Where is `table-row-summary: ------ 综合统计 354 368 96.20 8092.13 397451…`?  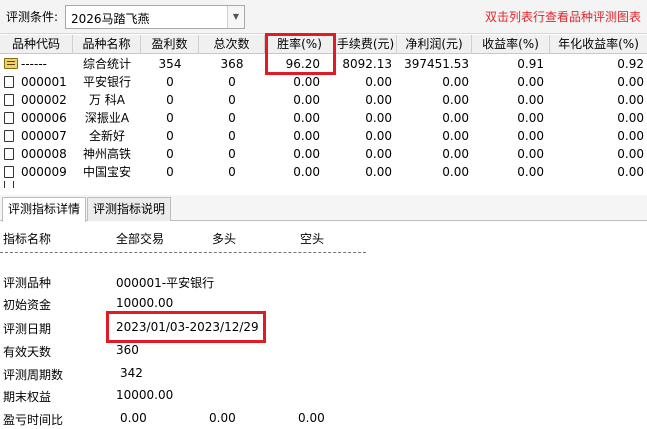
table-row-summary: ------ 综合统计 354 368 96.20 8092.13 397451… is located at coordinates (323, 64).